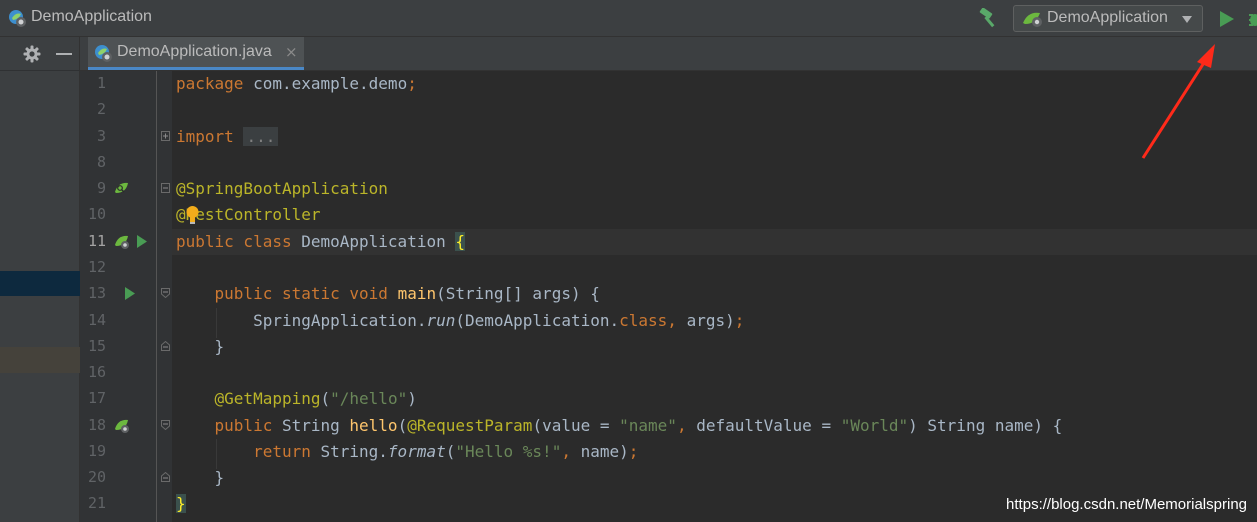  What do you see at coordinates (96, 398) in the screenshot?
I see `line-number: 17` at bounding box center [96, 398].